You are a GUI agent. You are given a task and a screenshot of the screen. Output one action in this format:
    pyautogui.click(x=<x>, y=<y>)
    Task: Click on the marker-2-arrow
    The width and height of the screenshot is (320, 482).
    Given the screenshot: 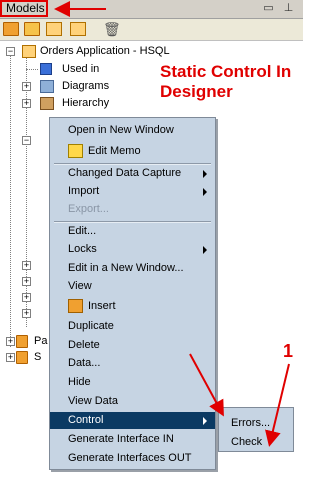 What is the action you would take?
    pyautogui.click(x=206, y=385)
    